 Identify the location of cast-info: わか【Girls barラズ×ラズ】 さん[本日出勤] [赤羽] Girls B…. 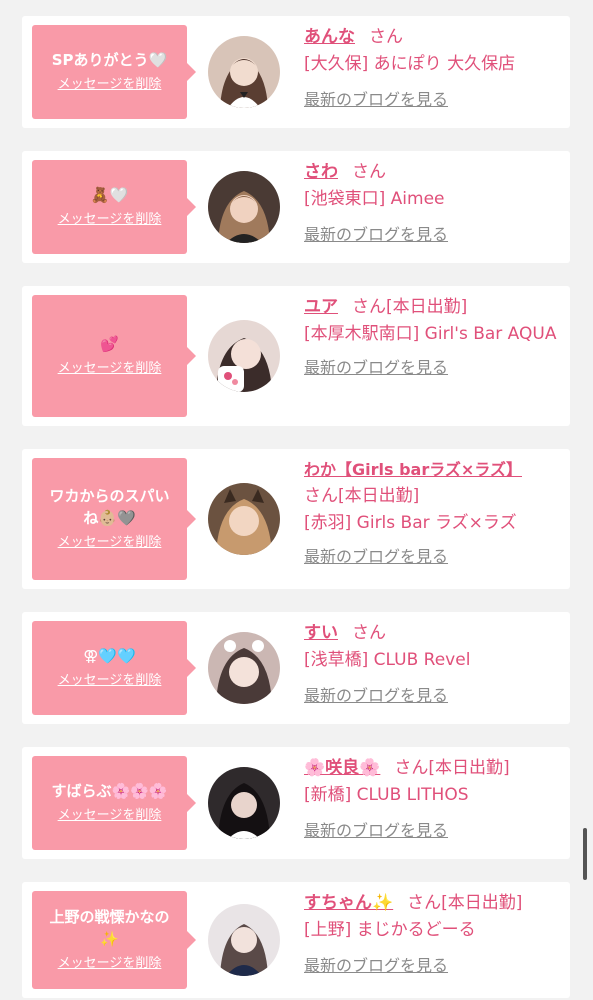
(434, 513).